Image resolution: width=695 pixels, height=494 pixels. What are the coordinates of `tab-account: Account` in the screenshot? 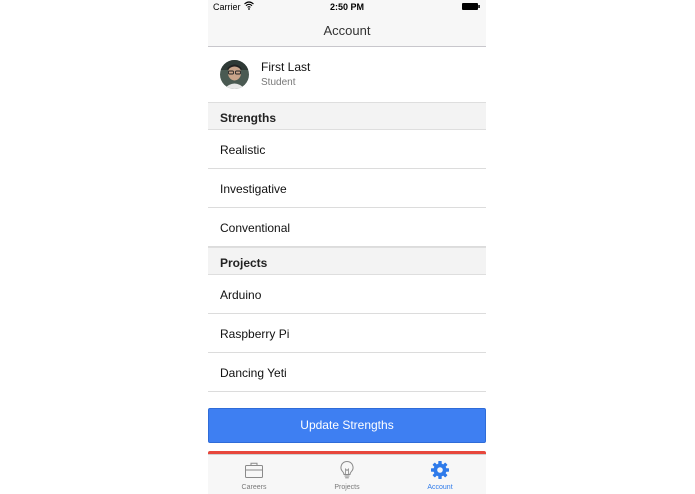 It's located at (440, 474).